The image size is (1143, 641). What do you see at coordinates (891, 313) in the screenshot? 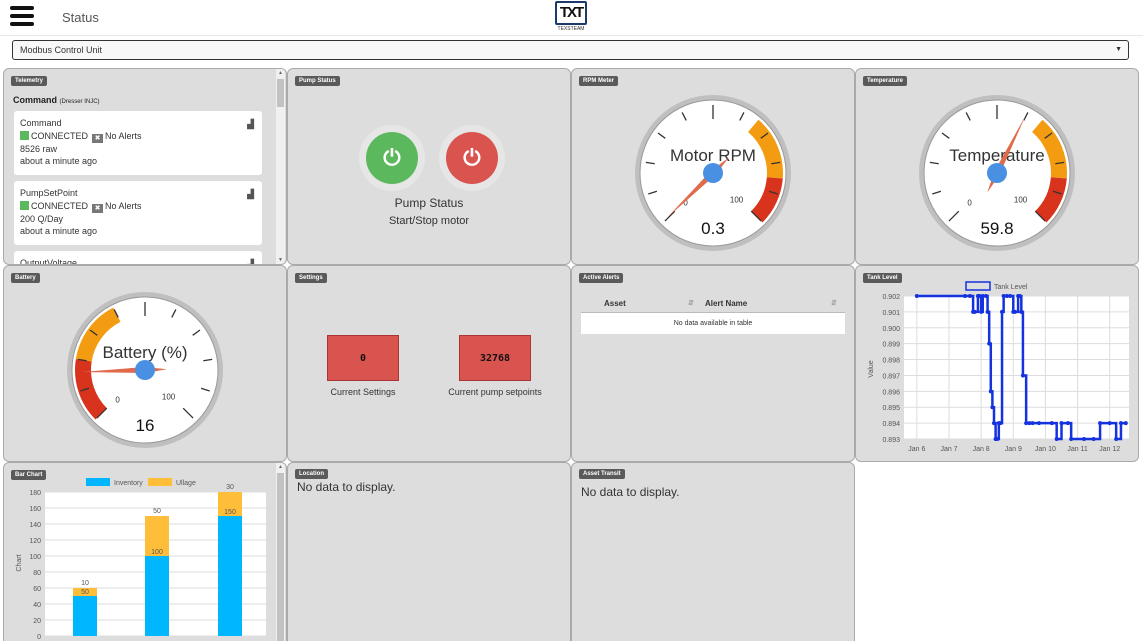
I see `y-tick-label: 0.901` at bounding box center [891, 313].